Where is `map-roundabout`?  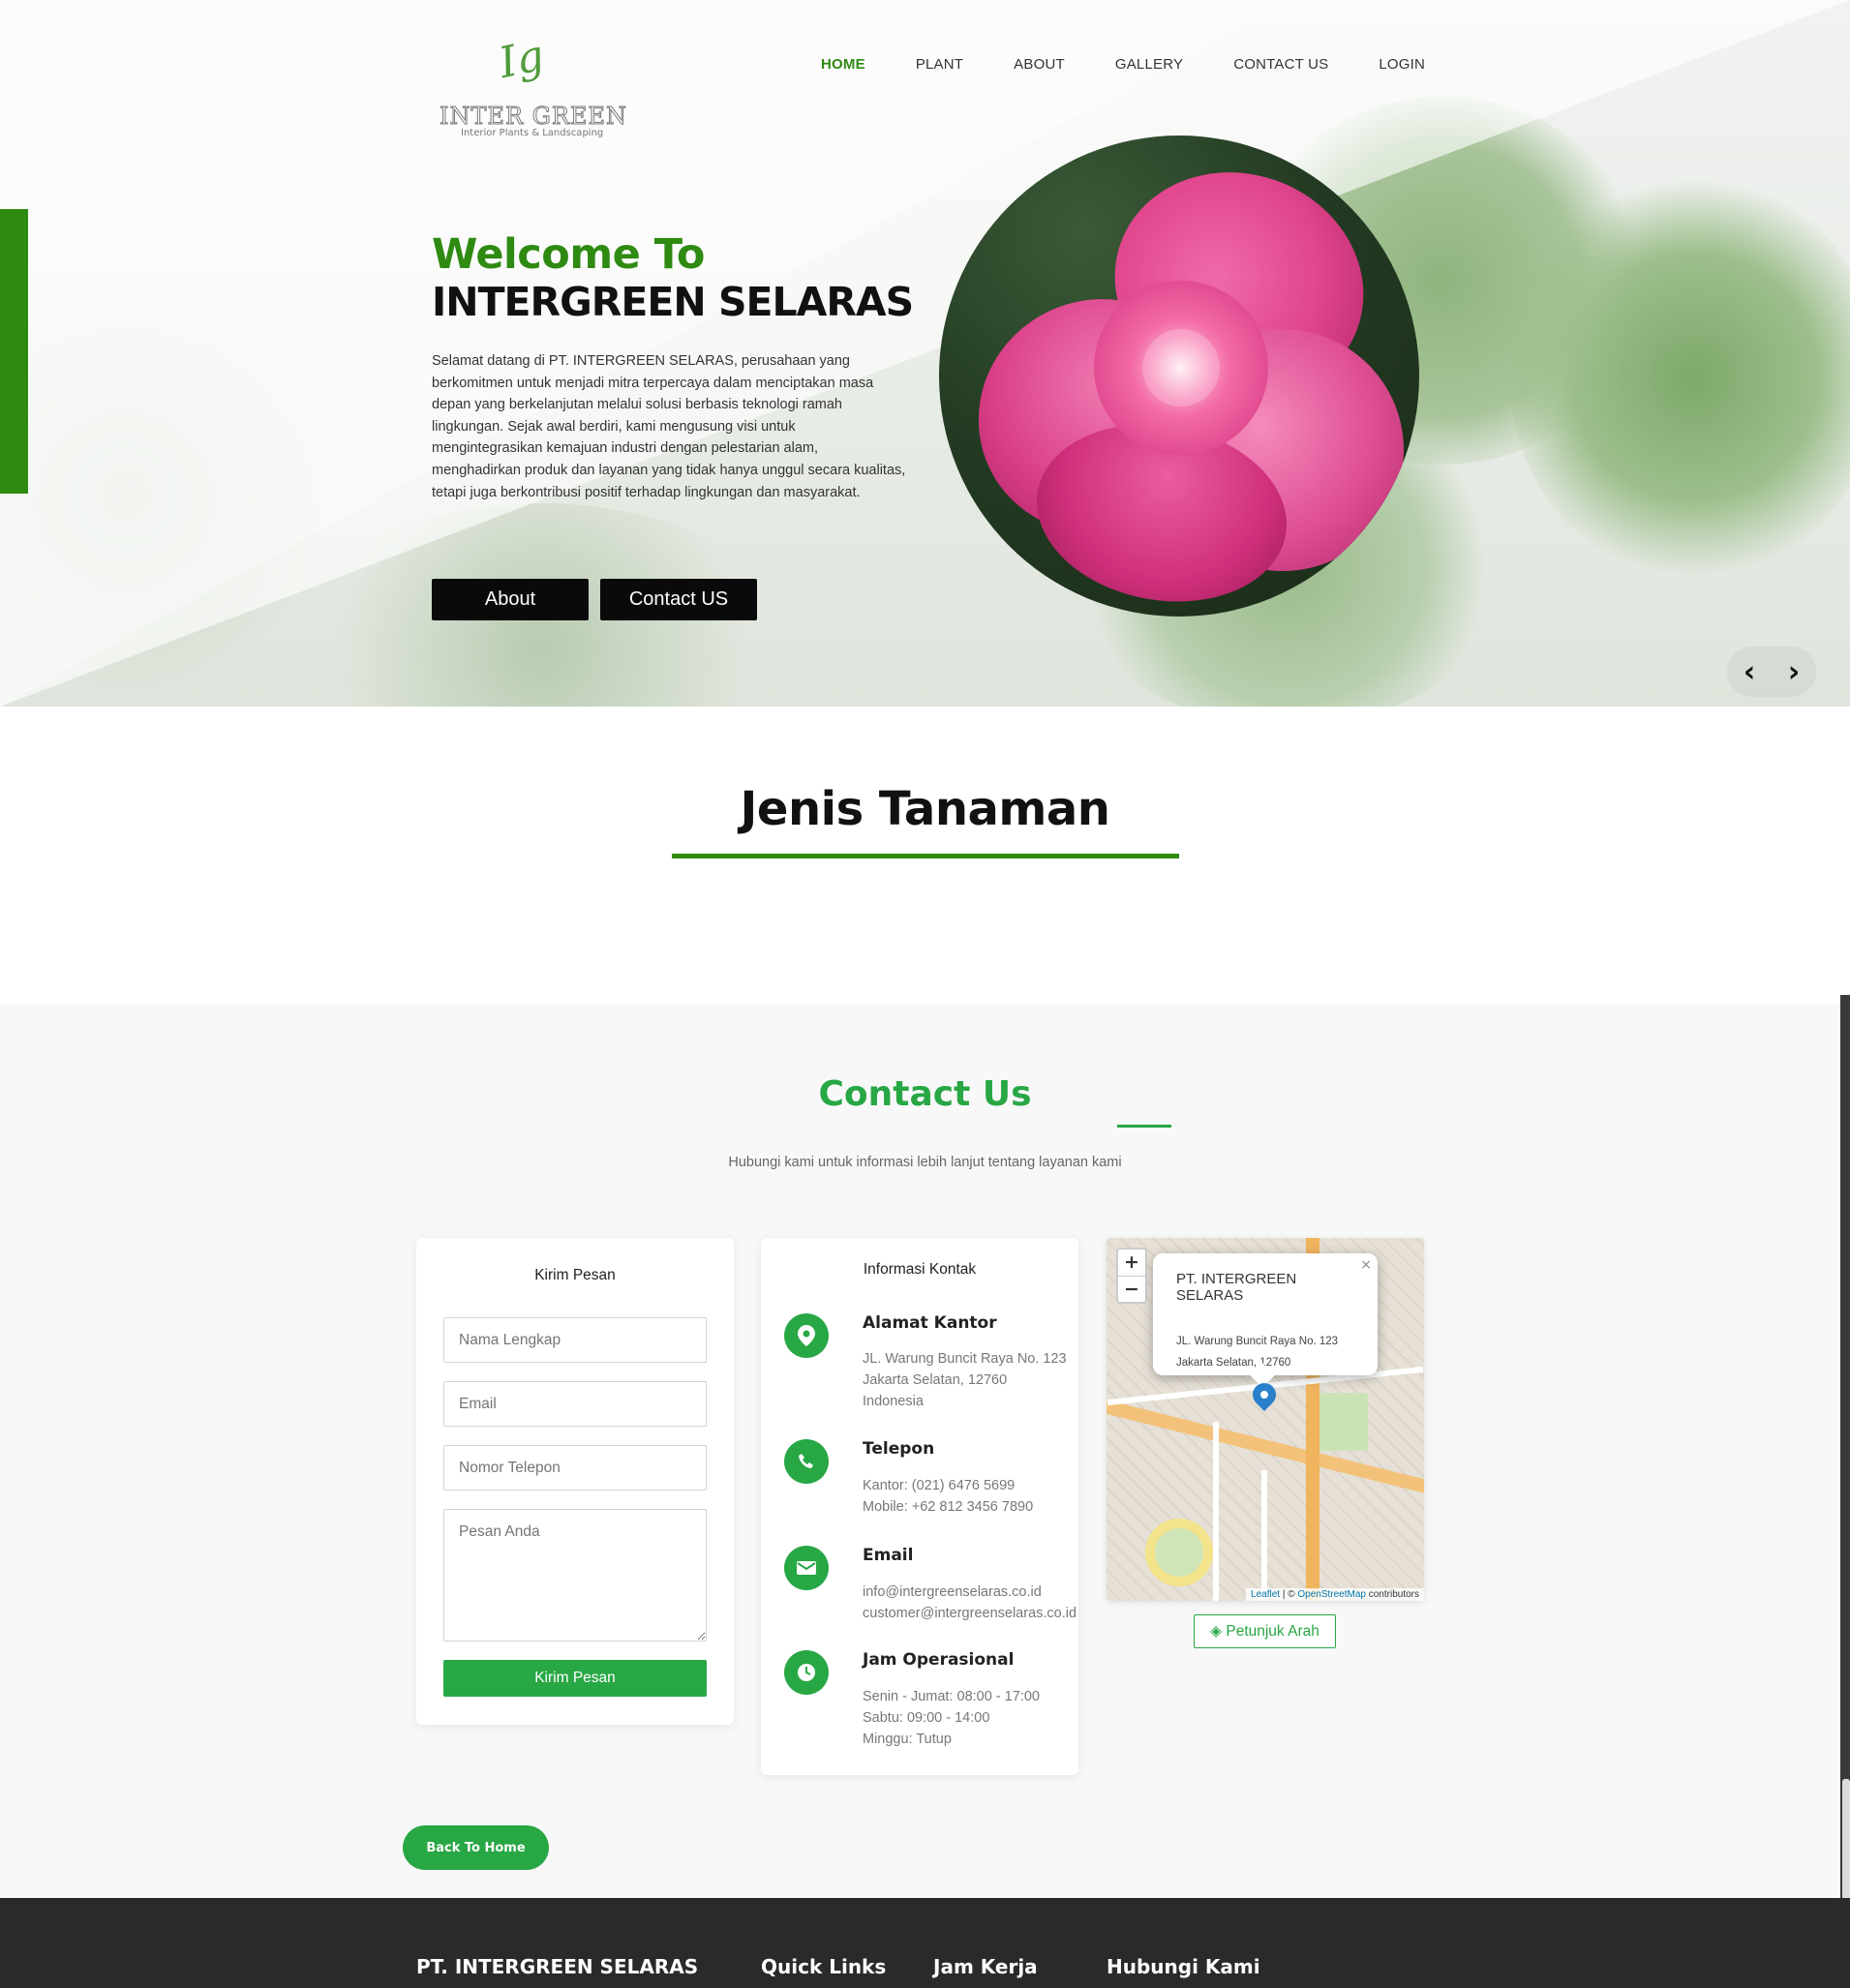 map-roundabout is located at coordinates (1179, 1552).